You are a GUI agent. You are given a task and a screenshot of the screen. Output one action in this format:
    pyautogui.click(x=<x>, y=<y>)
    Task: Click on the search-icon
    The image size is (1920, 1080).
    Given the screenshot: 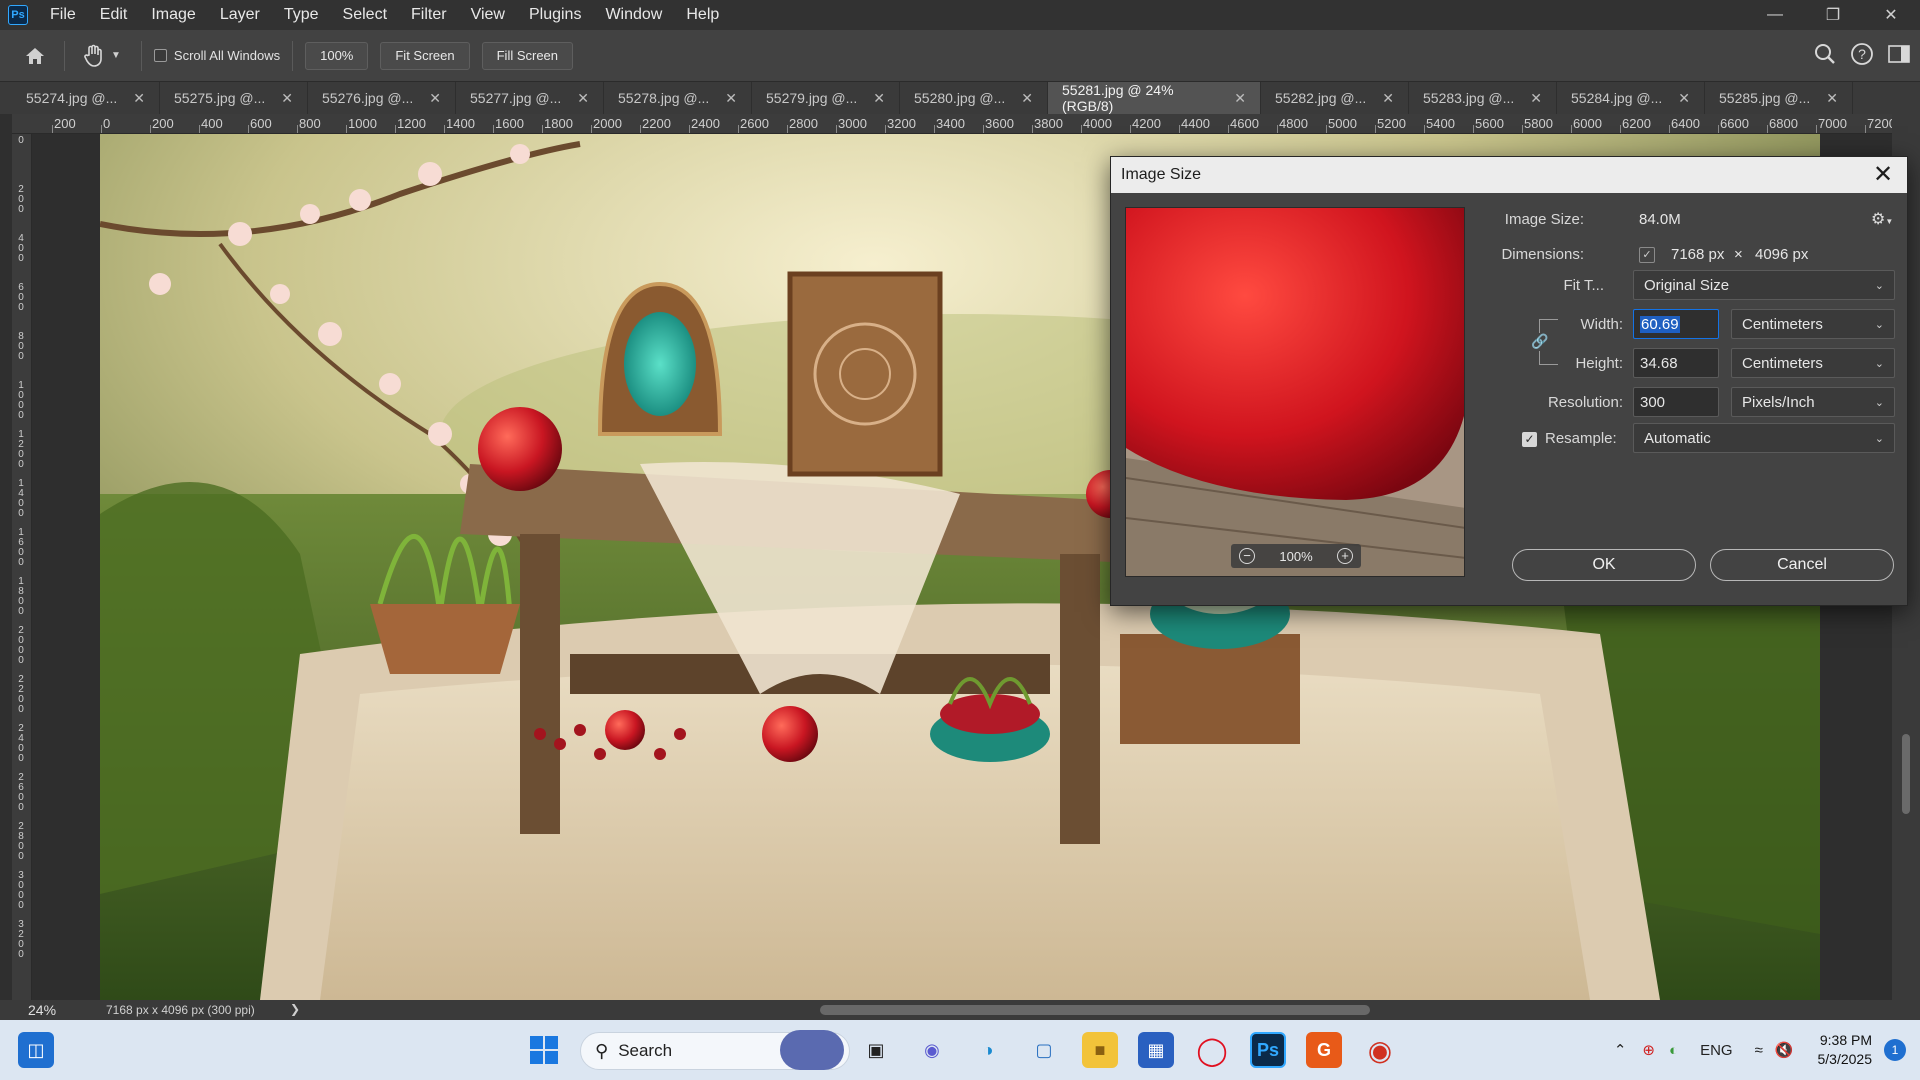 What is the action you would take?
    pyautogui.click(x=1825, y=56)
    